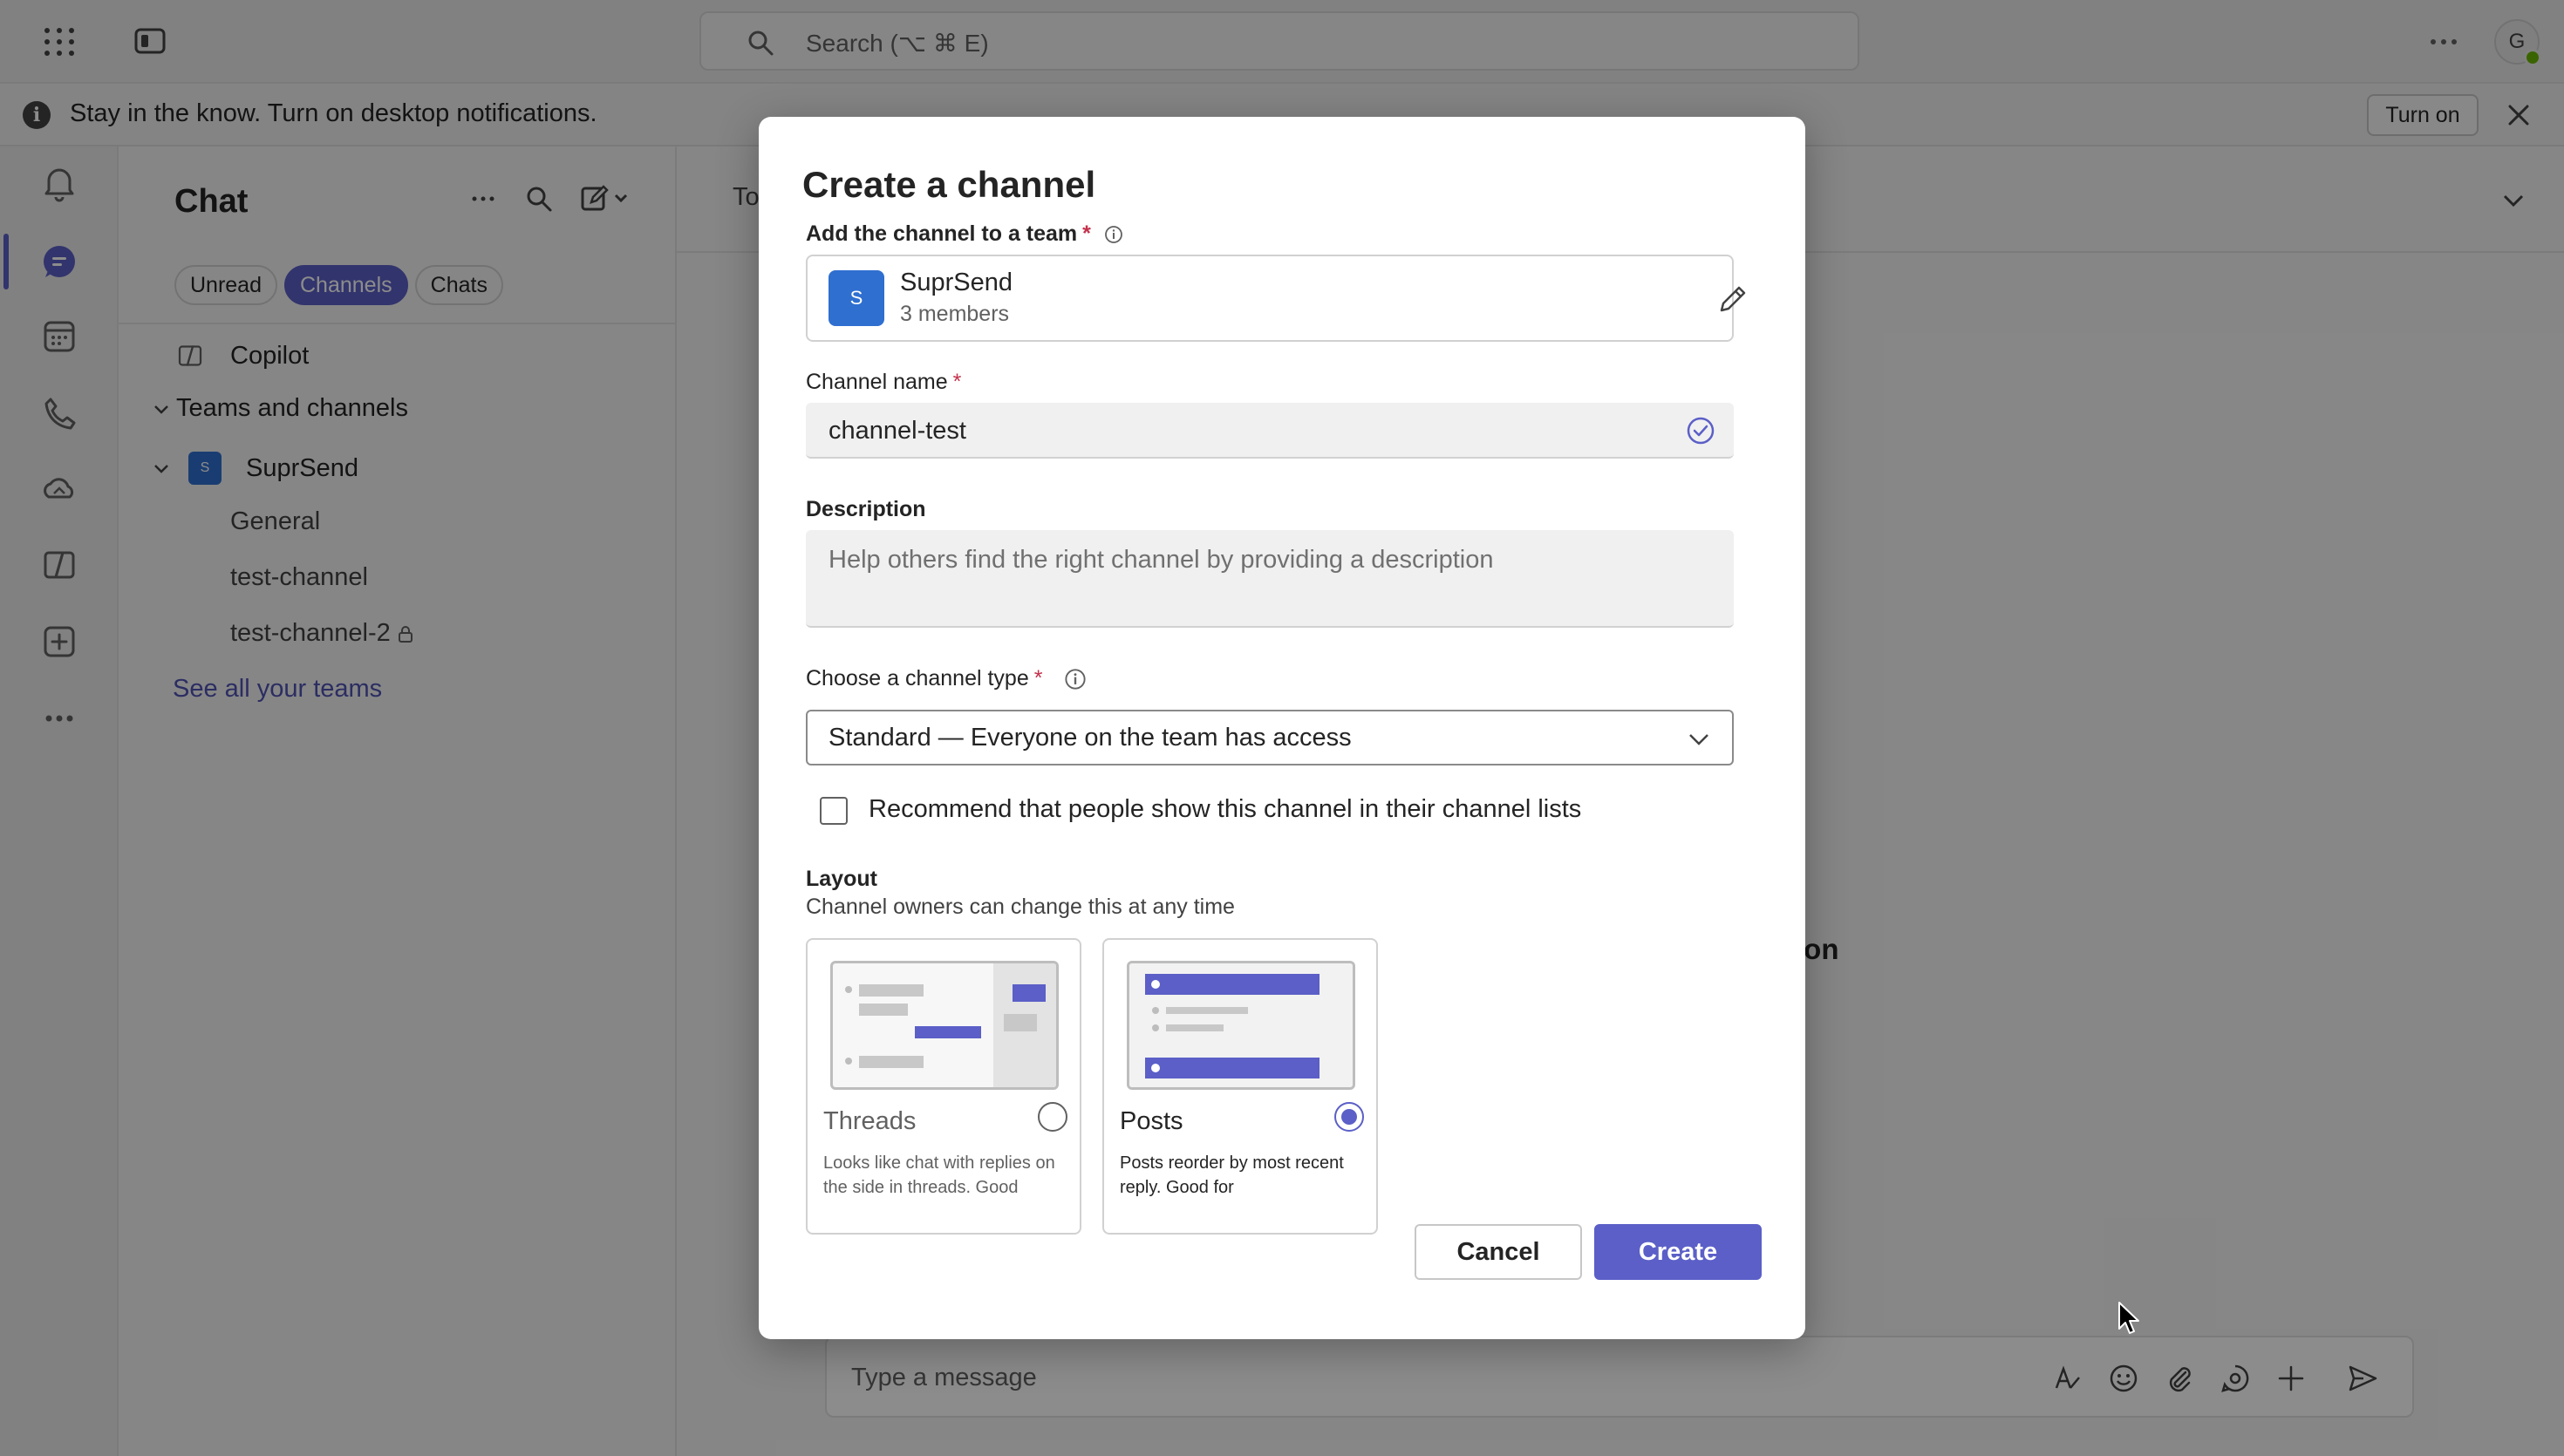  Describe the element at coordinates (1732, 299) in the screenshot. I see `edit-icon` at that location.